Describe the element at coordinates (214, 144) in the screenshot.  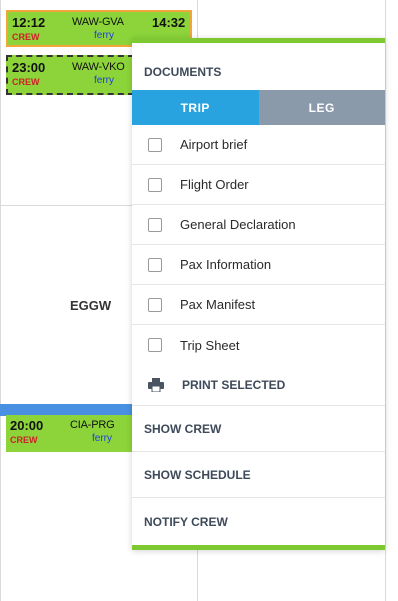
I see `document-label: Airport brief` at that location.